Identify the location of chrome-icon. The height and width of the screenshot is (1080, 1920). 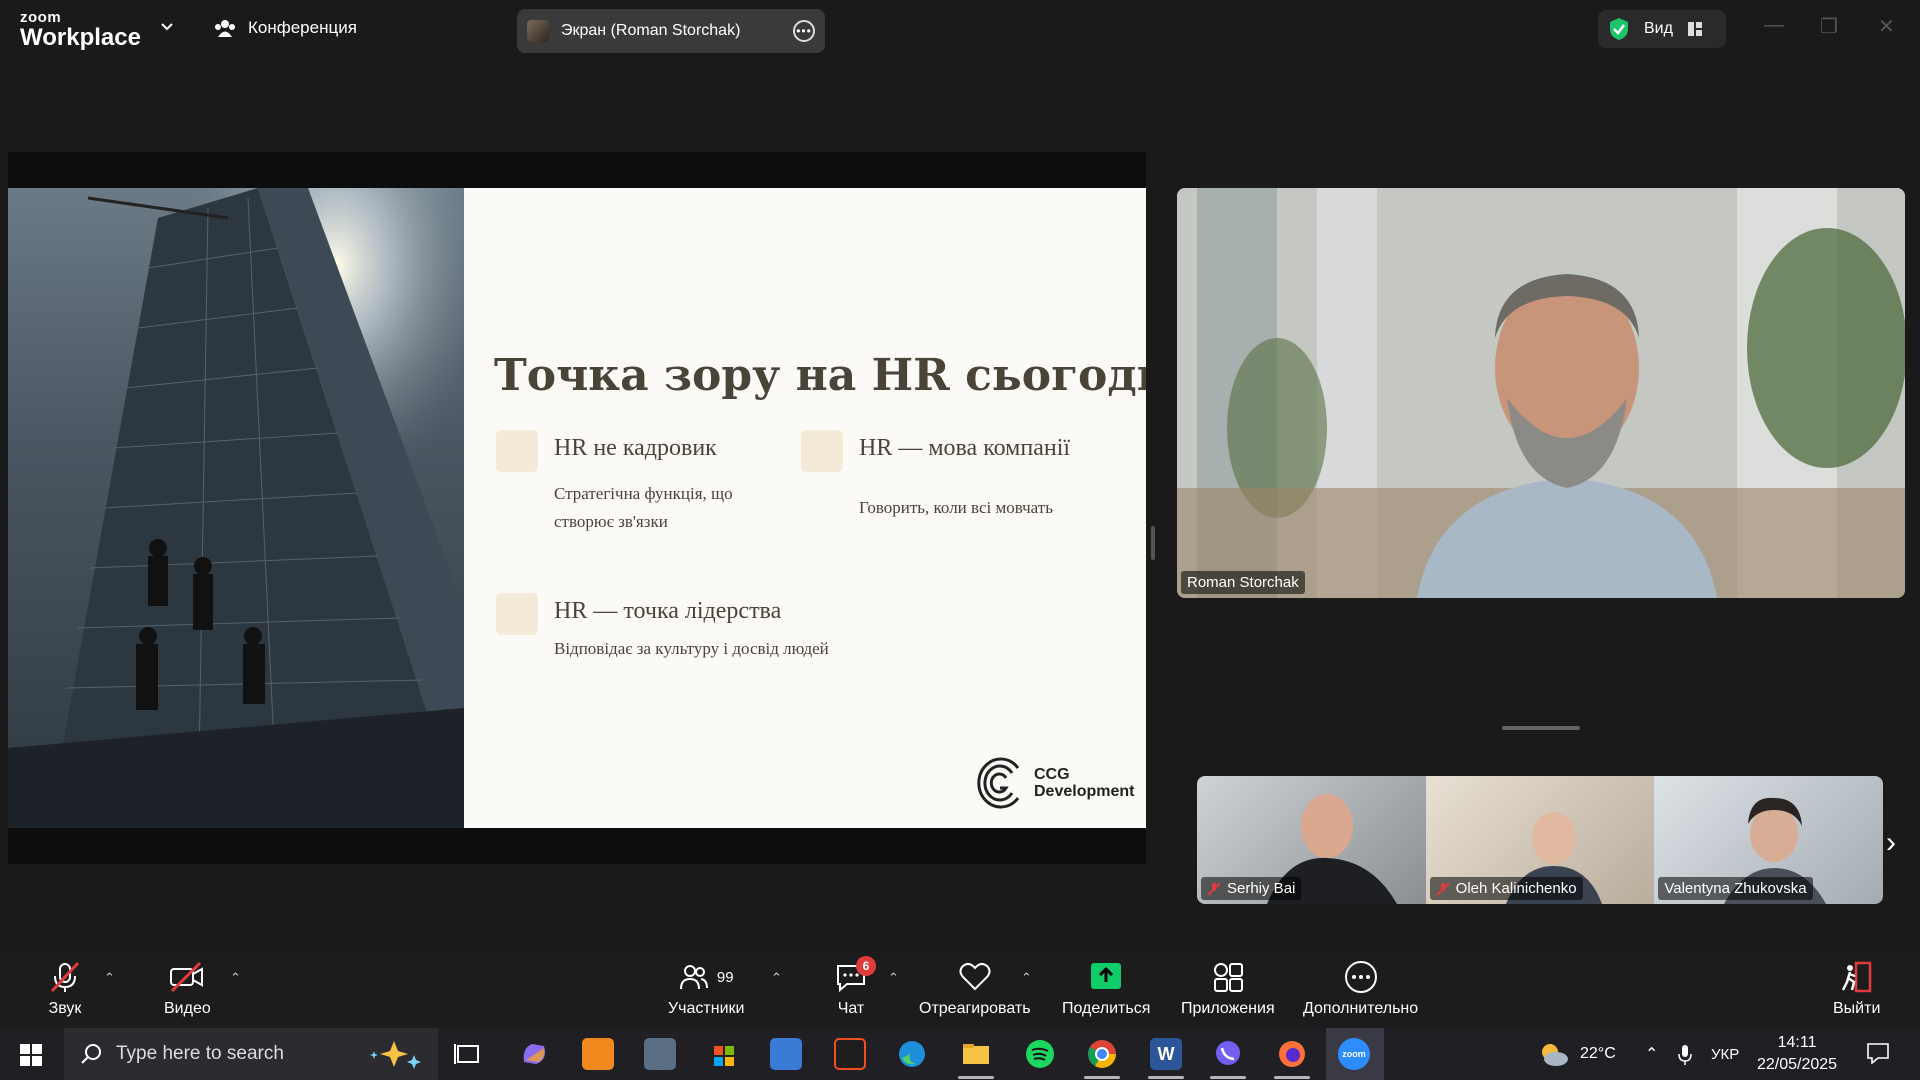
(1102, 1054).